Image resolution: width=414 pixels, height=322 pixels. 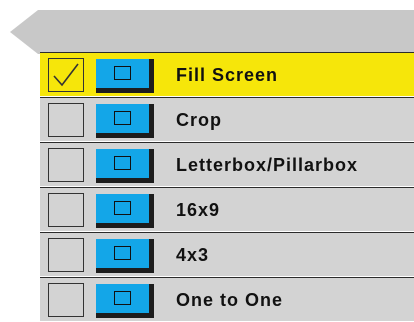 What do you see at coordinates (227, 119) in the screenshot?
I see `menu-item-crop: Crop` at bounding box center [227, 119].